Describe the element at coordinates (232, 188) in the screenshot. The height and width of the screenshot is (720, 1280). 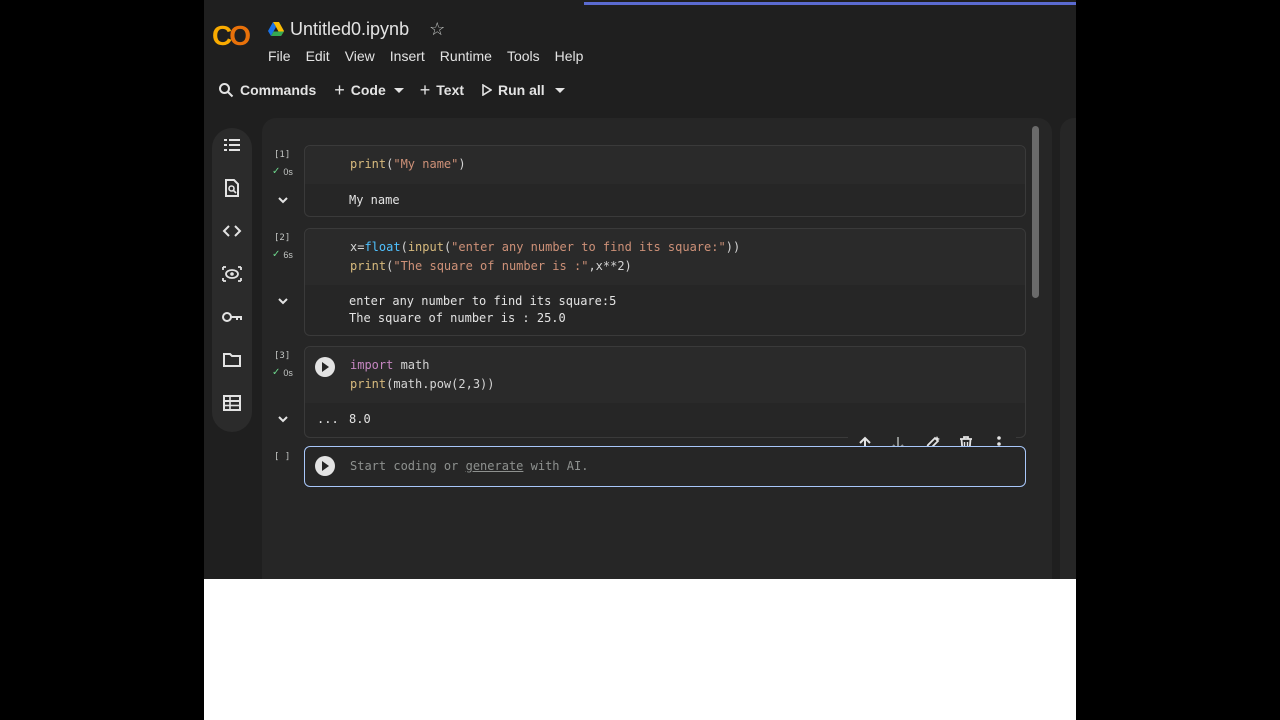
I see `find-icon` at that location.